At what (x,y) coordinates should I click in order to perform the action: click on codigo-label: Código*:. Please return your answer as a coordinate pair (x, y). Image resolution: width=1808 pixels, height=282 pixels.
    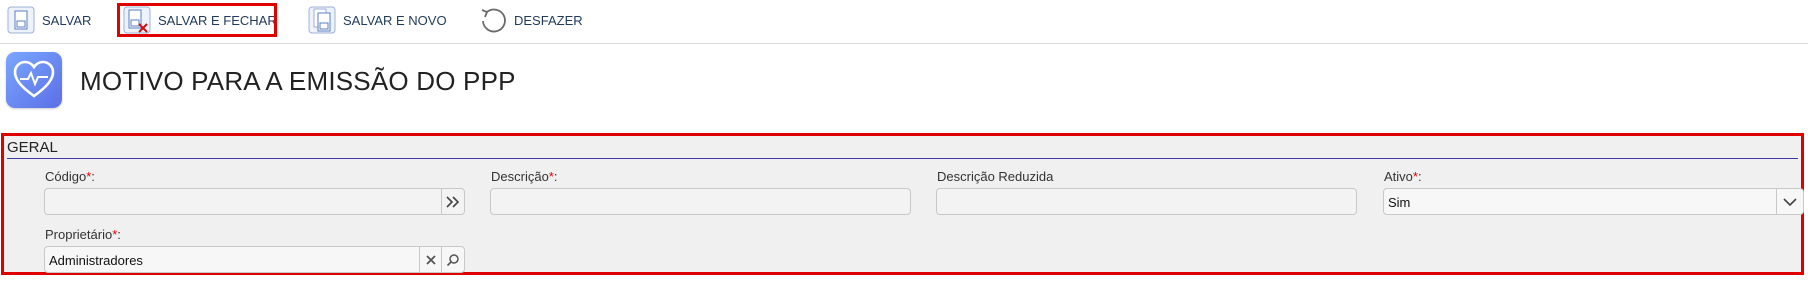
    Looking at the image, I should click on (70, 176).